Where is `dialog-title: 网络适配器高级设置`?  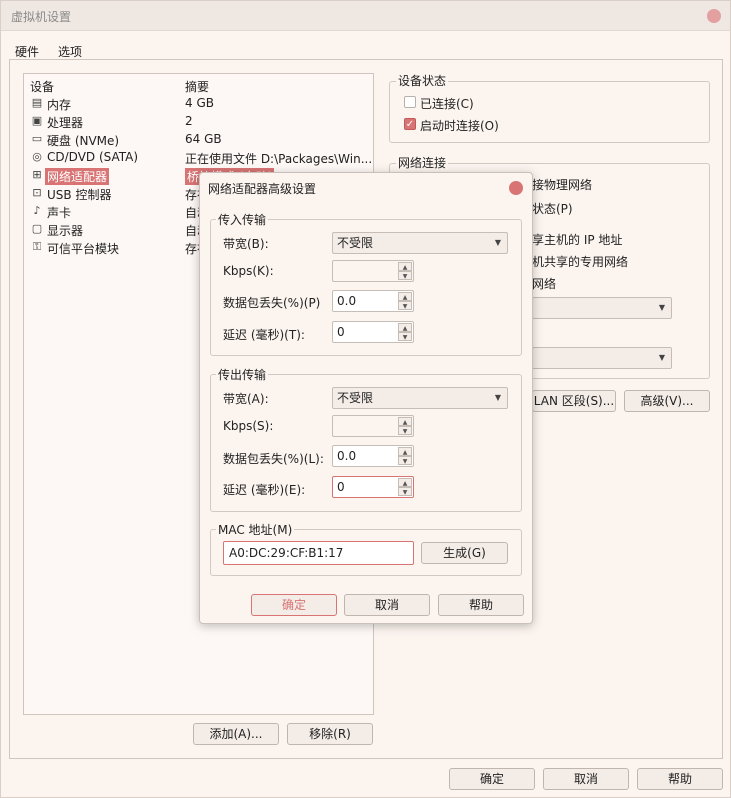
dialog-title: 网络适配器高级设置 is located at coordinates (262, 189).